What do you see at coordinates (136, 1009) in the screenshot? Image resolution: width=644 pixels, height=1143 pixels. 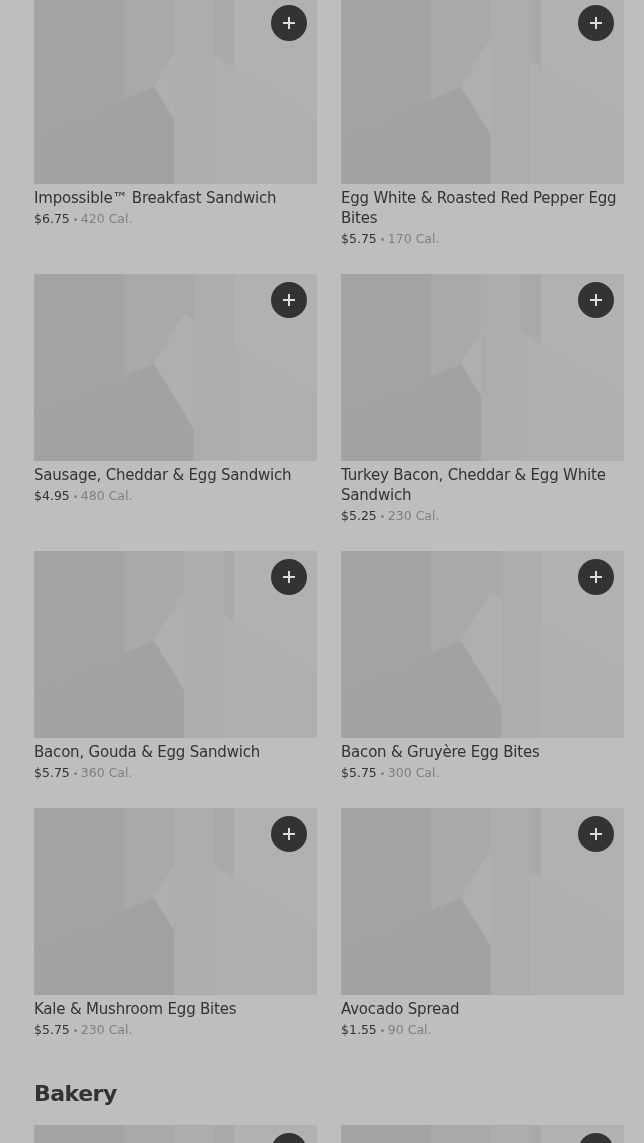 I see `product-name: Kale & Mushroom Egg Bites` at bounding box center [136, 1009].